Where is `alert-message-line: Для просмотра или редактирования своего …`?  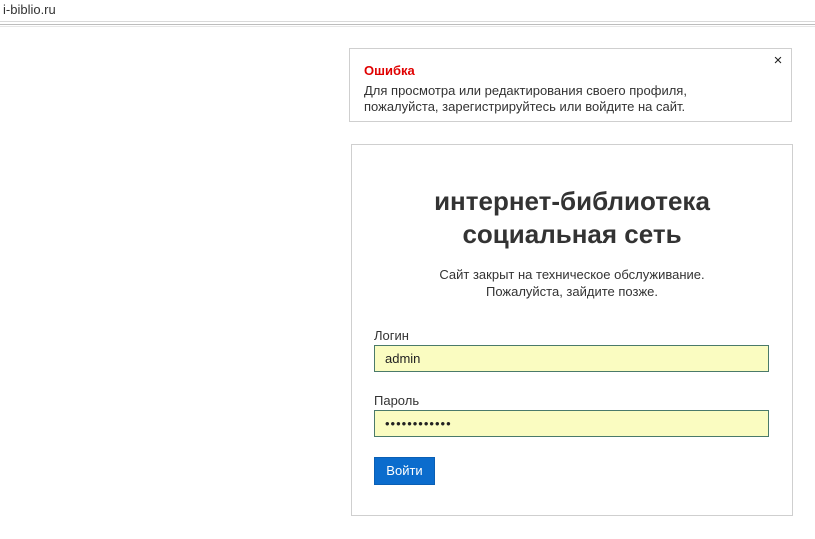 alert-message-line: Для просмотра или редактирования своего … is located at coordinates (525, 90).